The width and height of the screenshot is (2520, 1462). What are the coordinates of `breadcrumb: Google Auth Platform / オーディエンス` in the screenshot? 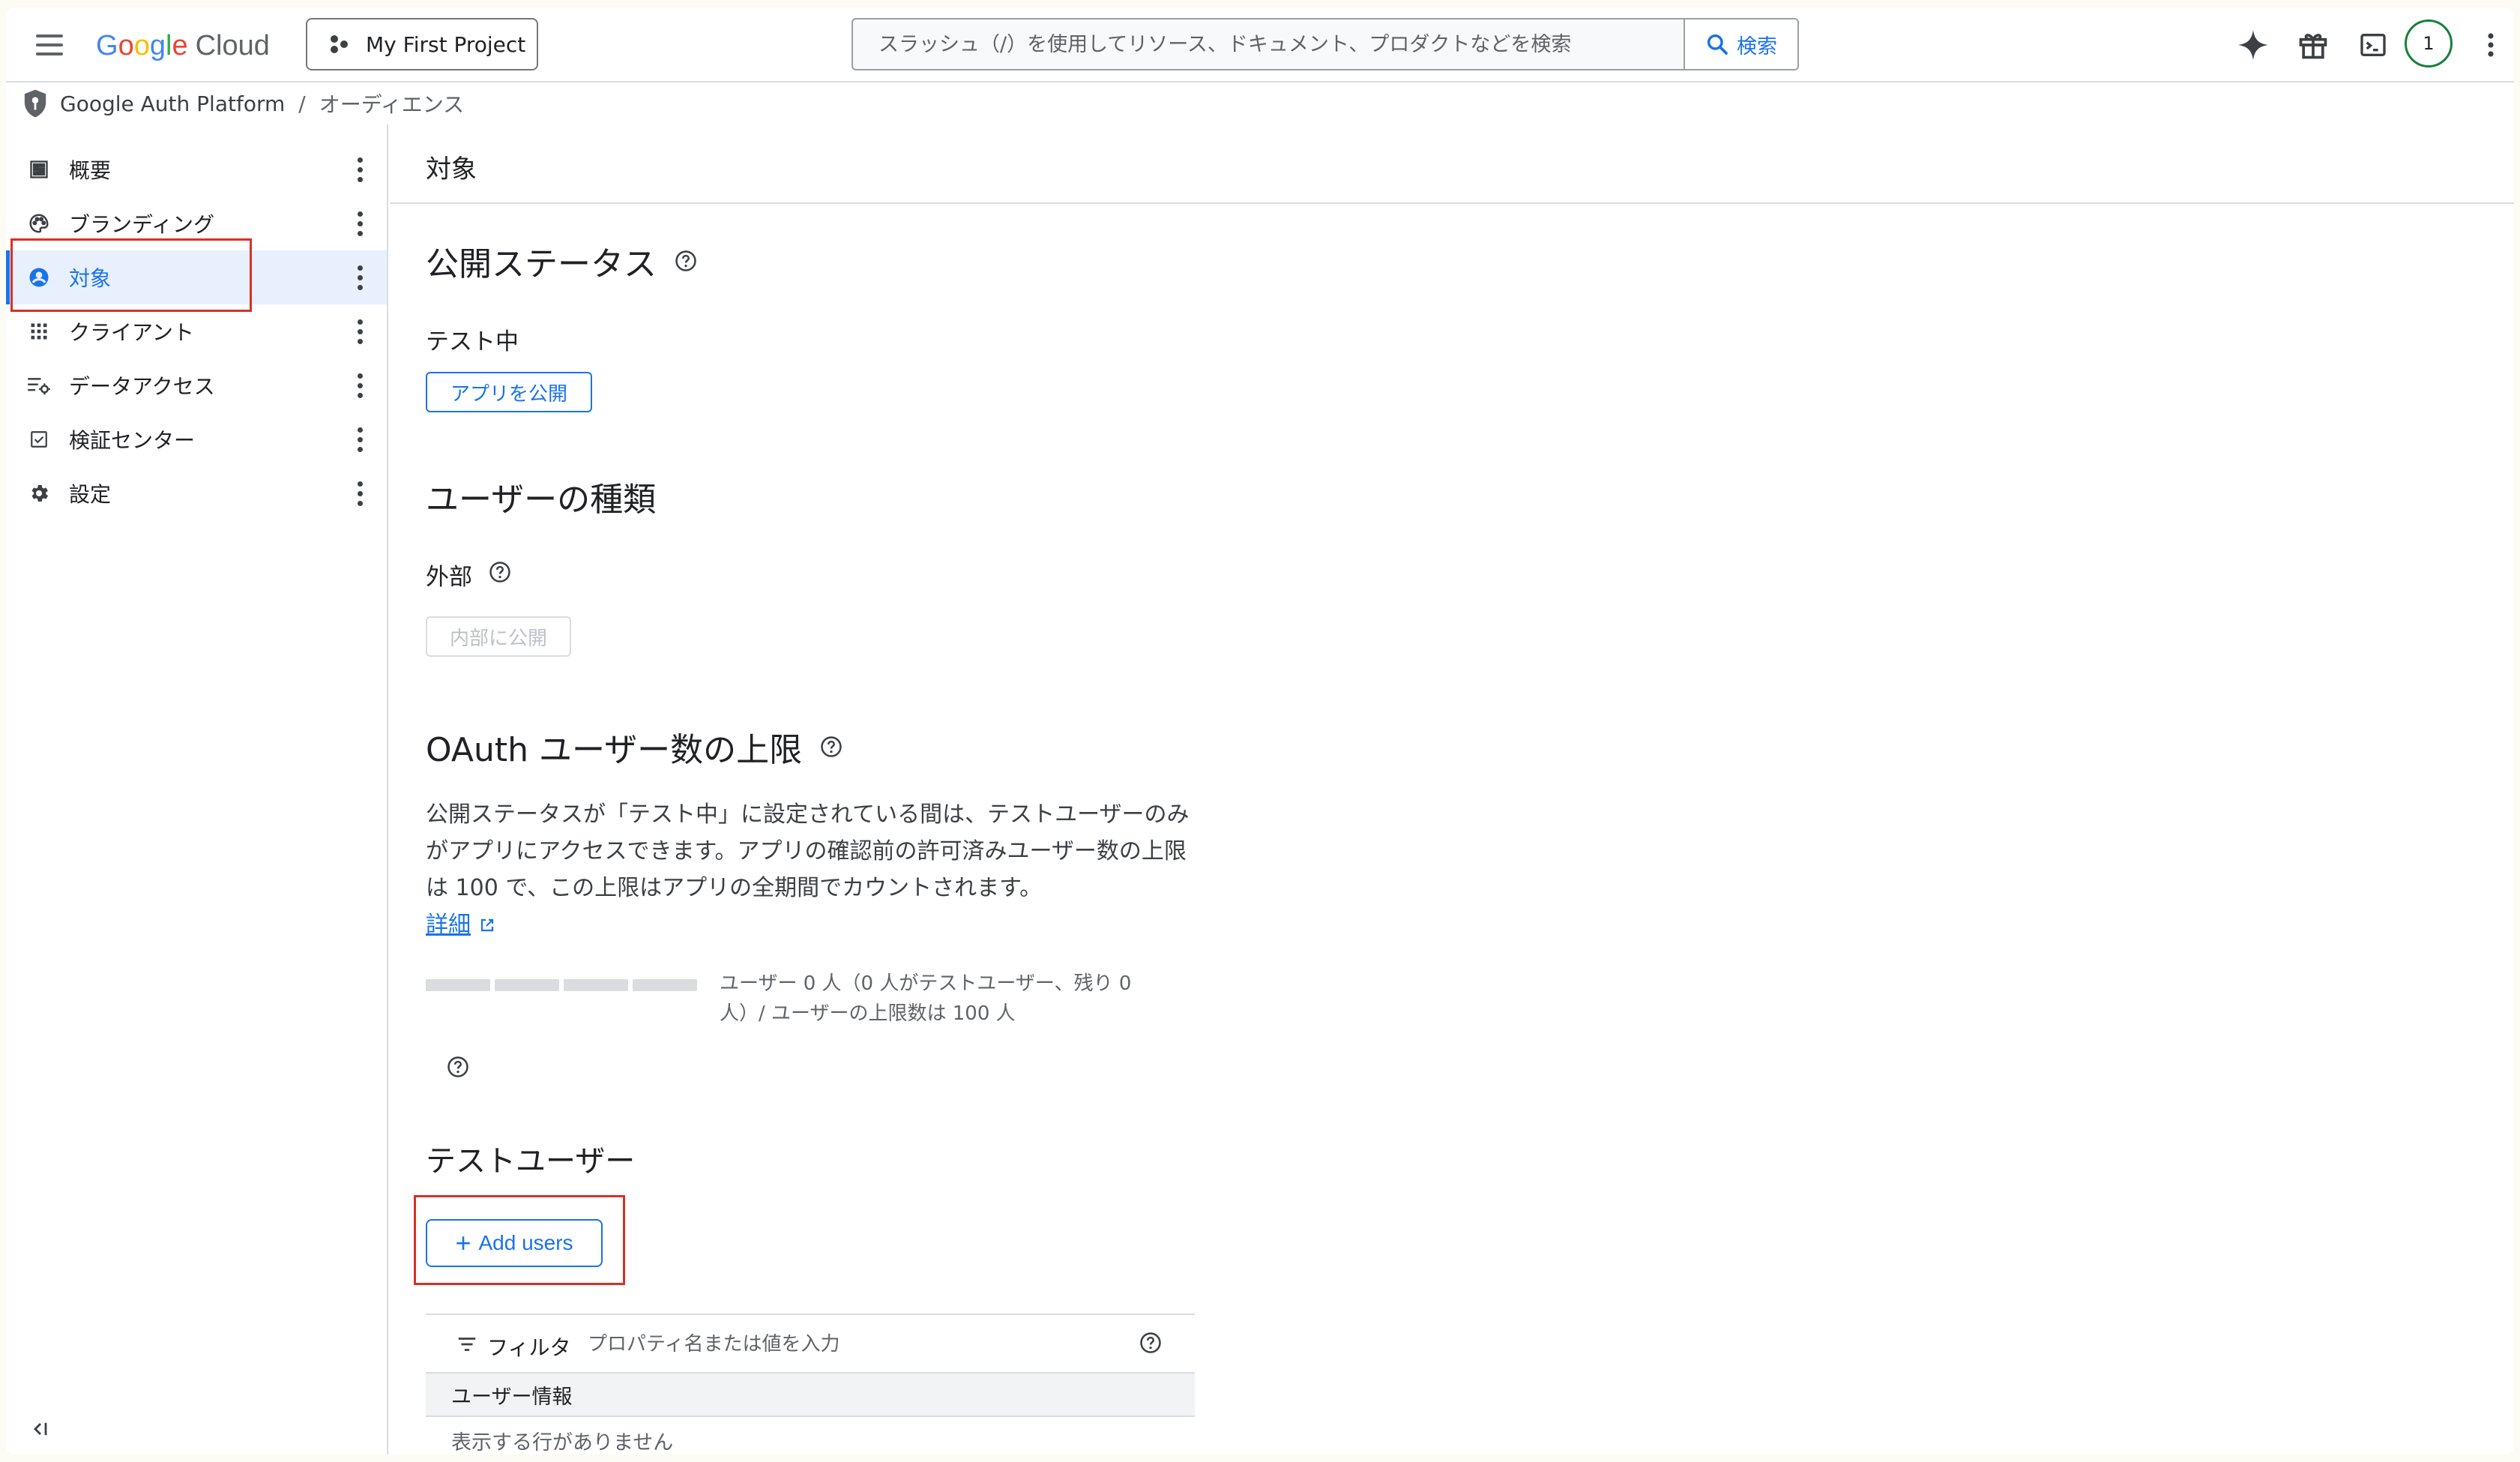 It's located at (243, 103).